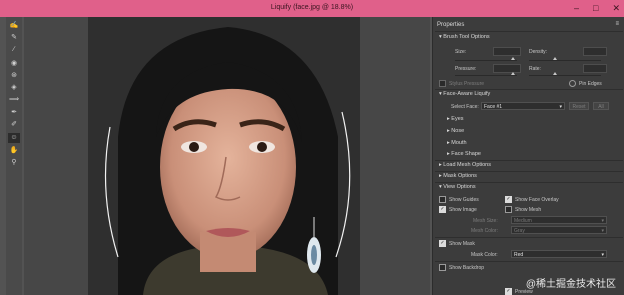 The image size is (624, 295). Describe the element at coordinates (484, 255) in the screenshot. I see `mask-color-label: Mask Color:` at that location.